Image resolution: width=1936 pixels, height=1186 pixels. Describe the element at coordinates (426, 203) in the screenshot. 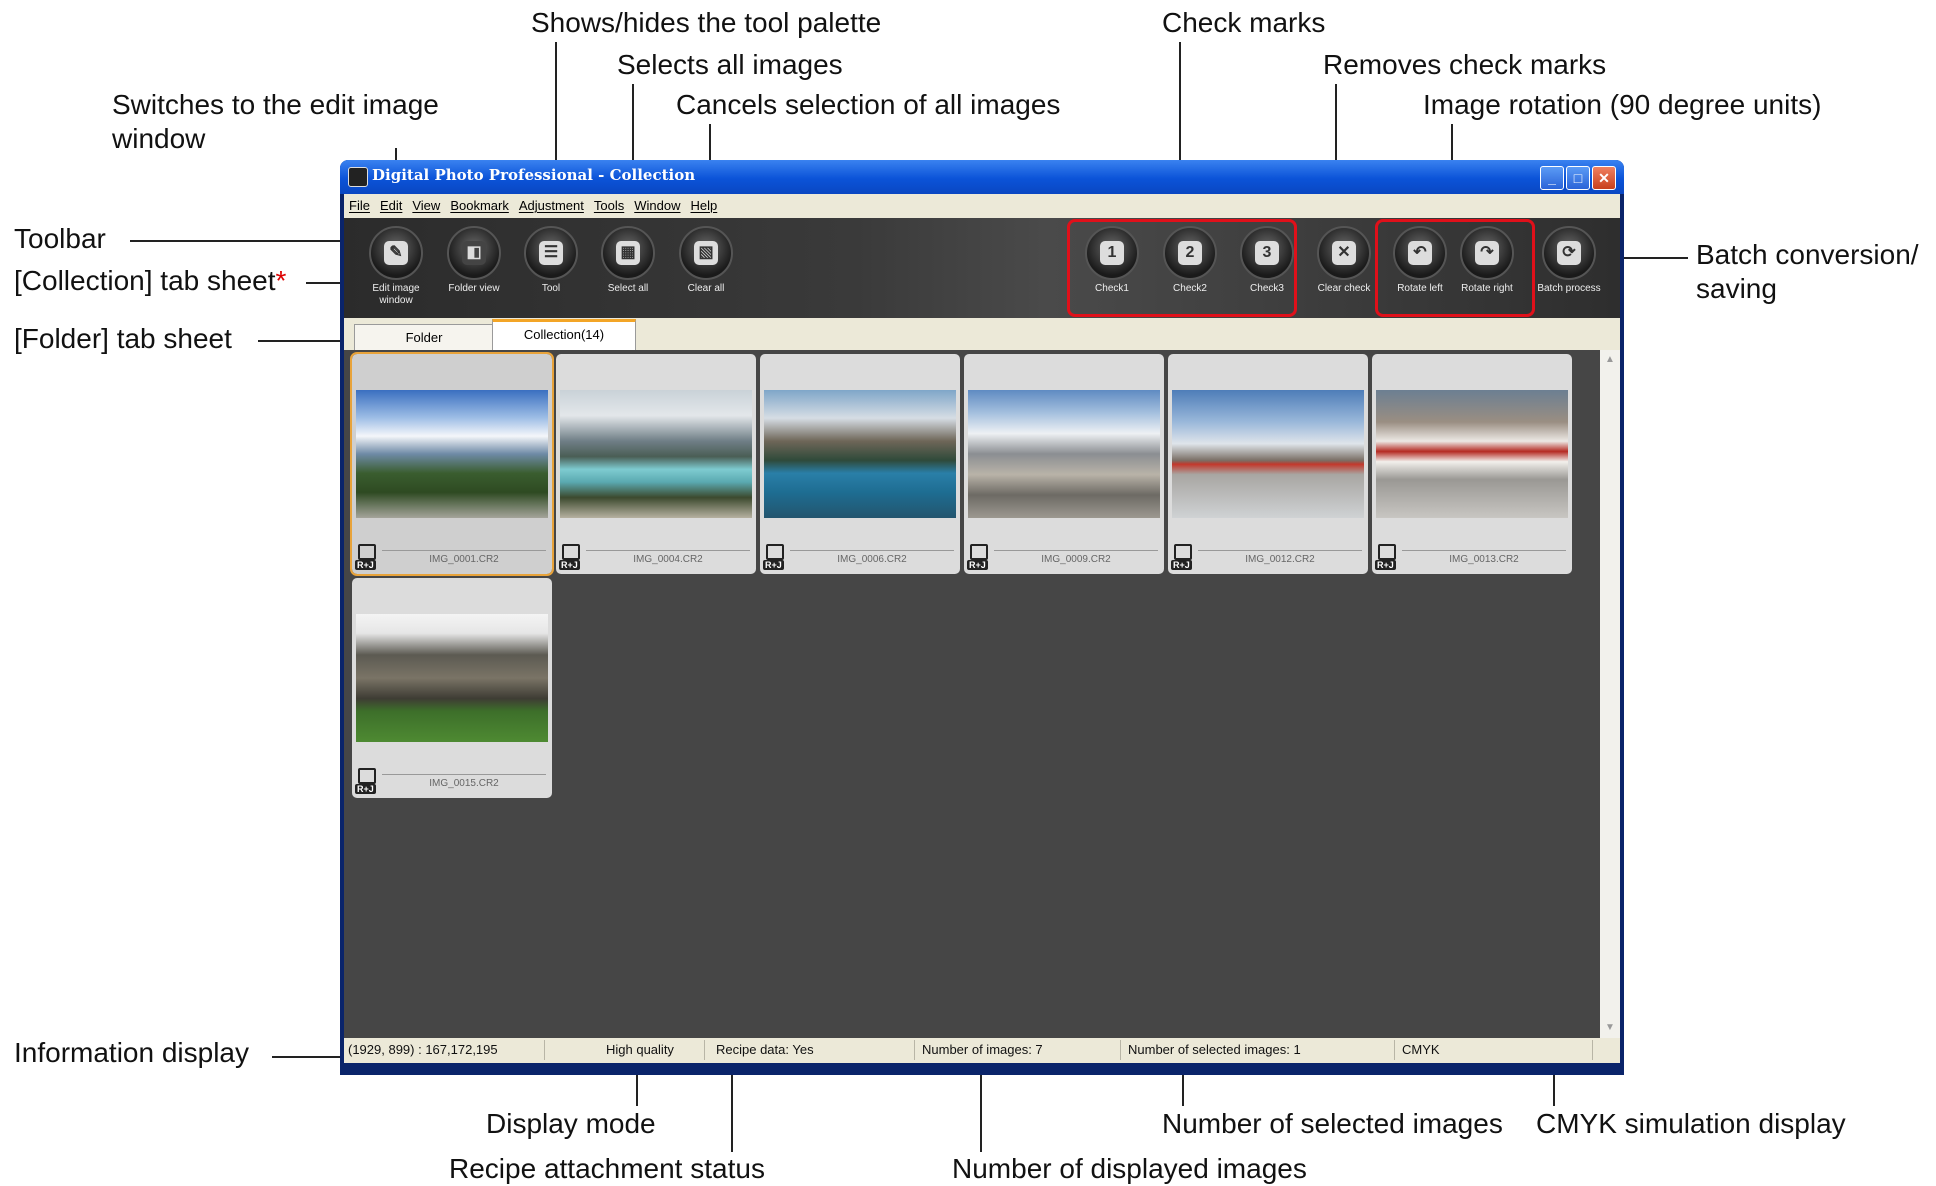

I see `menu-view: View` at that location.